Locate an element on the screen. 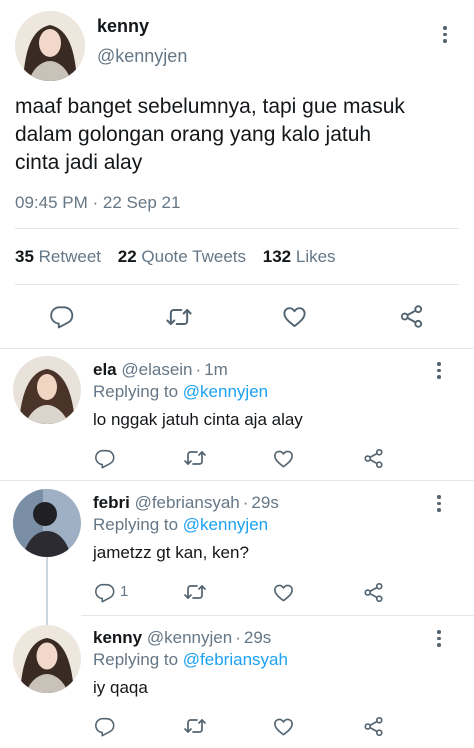 Image resolution: width=474 pixels, height=748 pixels. replying-to: Replying to @febriansyah is located at coordinates (190, 660).